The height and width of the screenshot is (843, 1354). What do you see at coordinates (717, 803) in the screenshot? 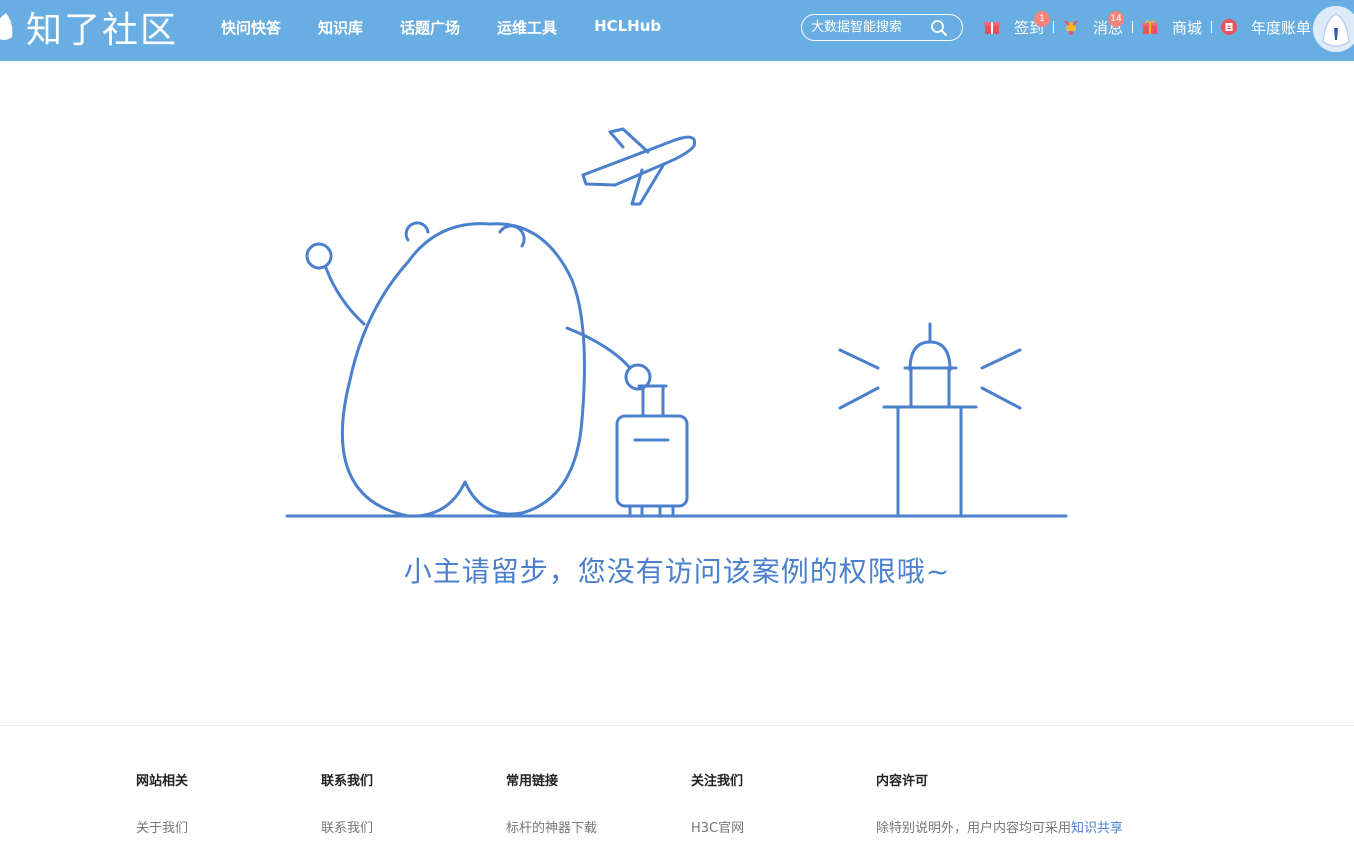
I see `footer-column-follow: 关注我们 H3C官网` at bounding box center [717, 803].